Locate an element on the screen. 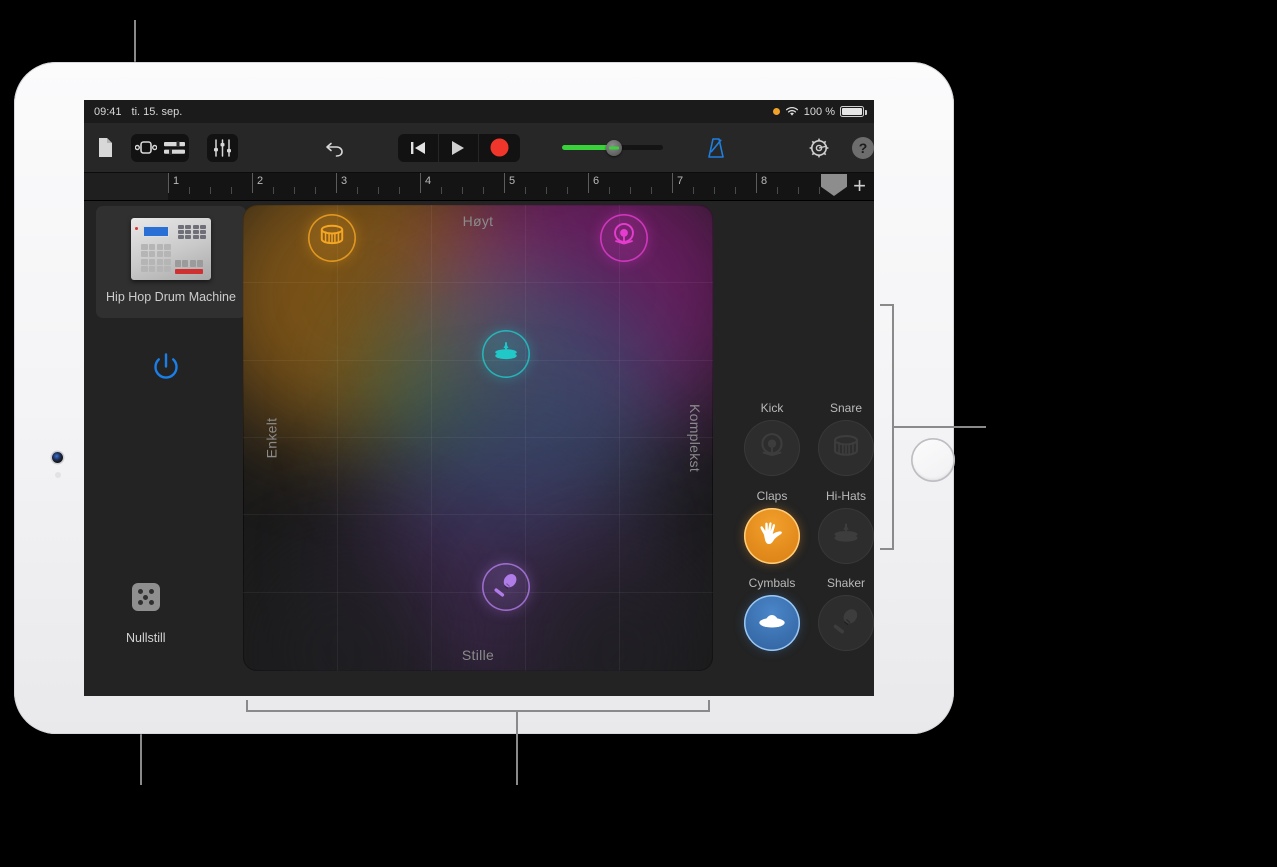  kick-drum-icon is located at coordinates (772, 448).